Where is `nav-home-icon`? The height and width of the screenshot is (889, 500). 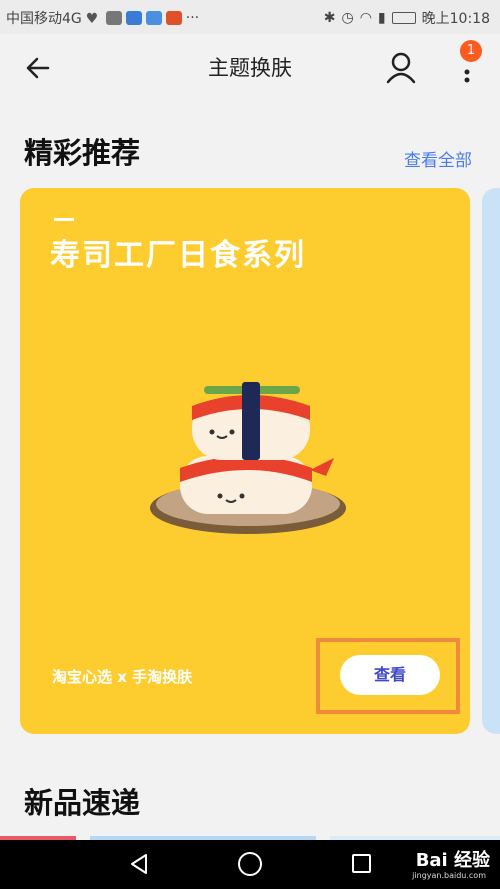
nav-home-icon is located at coordinates (250, 864).